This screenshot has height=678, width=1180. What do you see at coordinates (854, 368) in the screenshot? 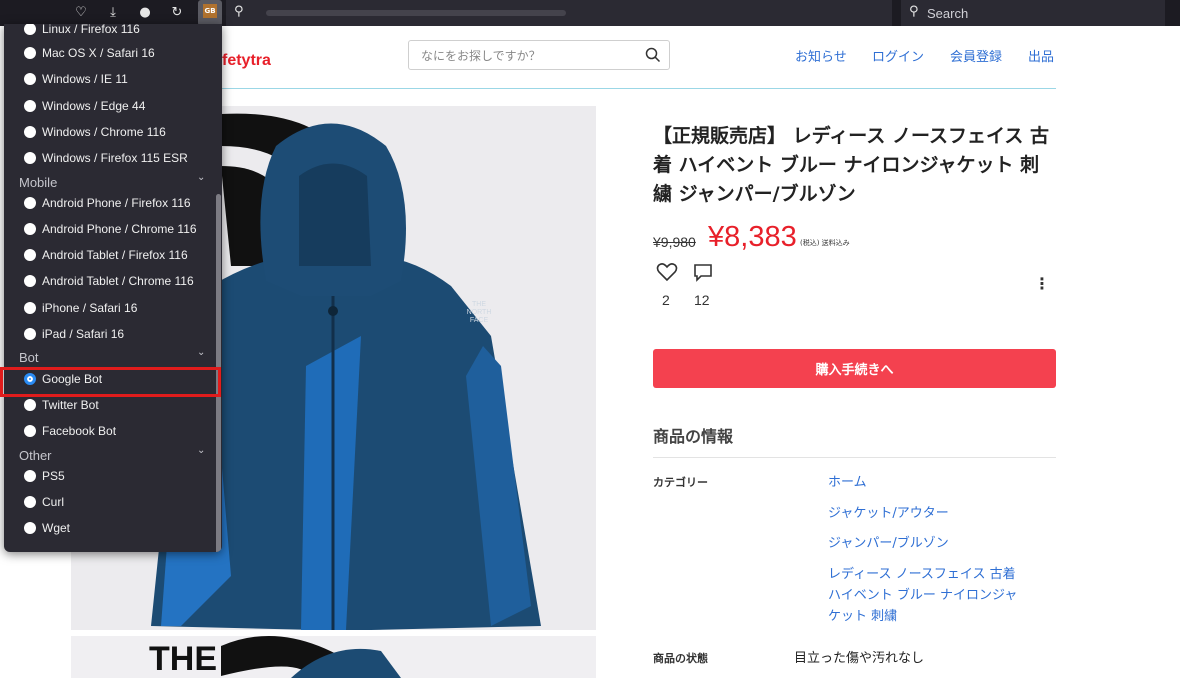
I see `purchase-button: 購入手続きへ` at bounding box center [854, 368].